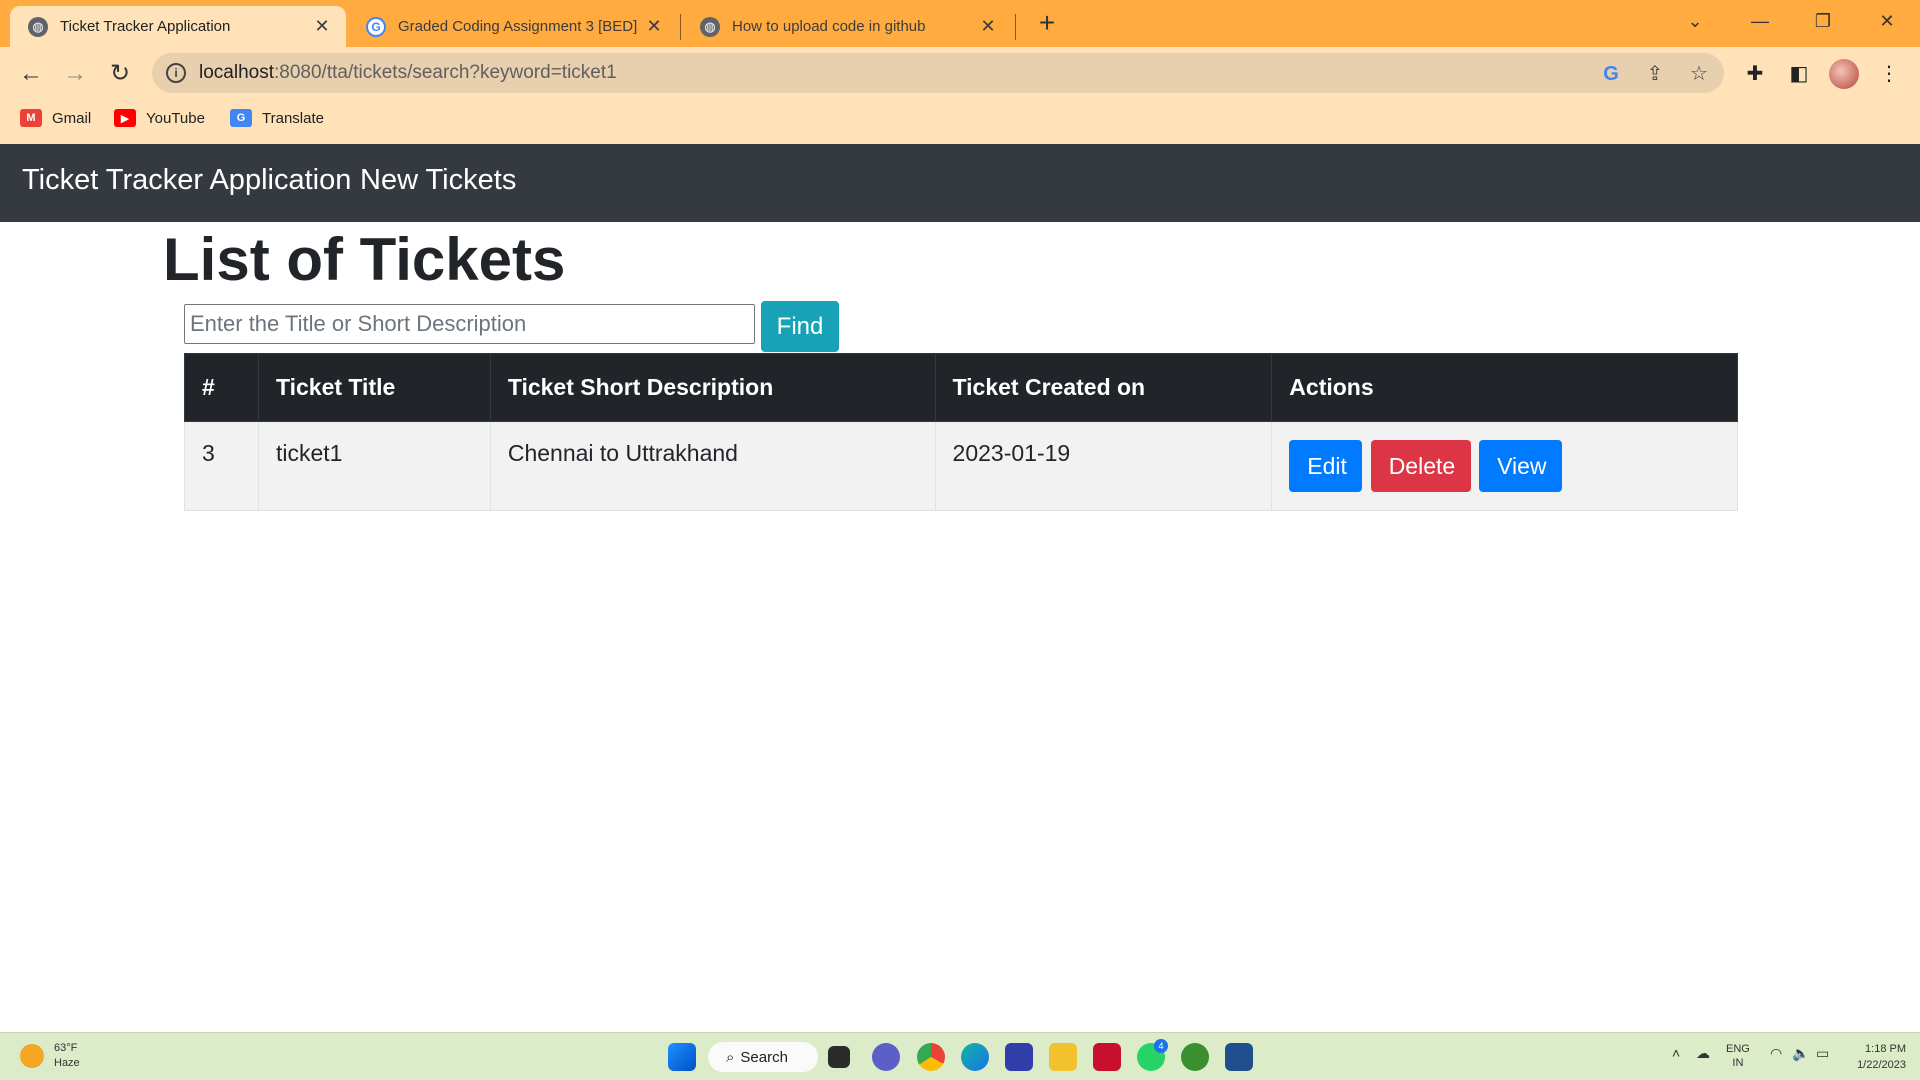 Image resolution: width=1920 pixels, height=1080 pixels. What do you see at coordinates (67, 1063) in the screenshot?
I see `weather-desc: Haze` at bounding box center [67, 1063].